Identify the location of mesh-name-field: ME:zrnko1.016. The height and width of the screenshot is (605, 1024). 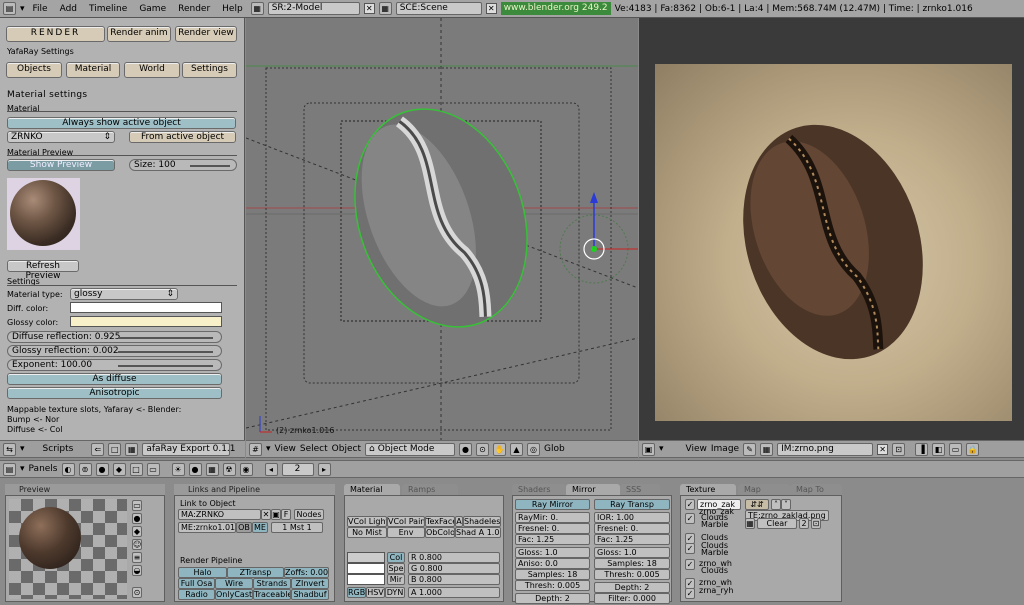
(207, 527).